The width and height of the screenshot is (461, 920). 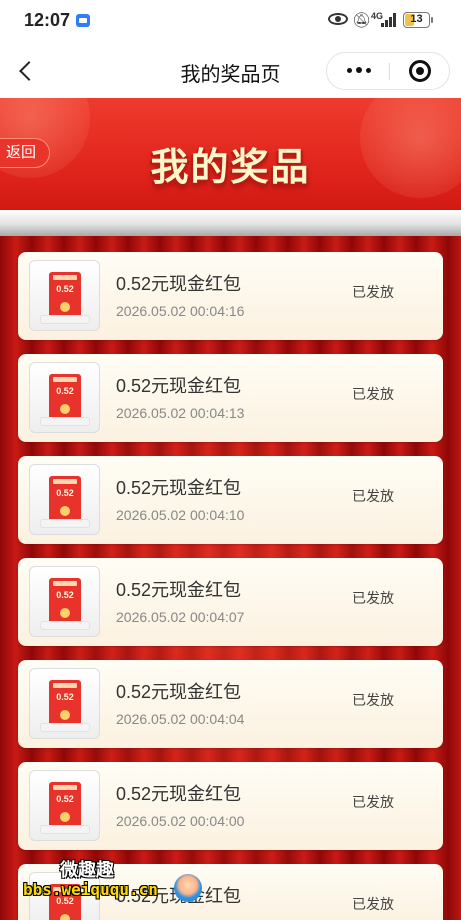 I want to click on prize-banner: 返回 我的奖品, so click(x=230, y=154).